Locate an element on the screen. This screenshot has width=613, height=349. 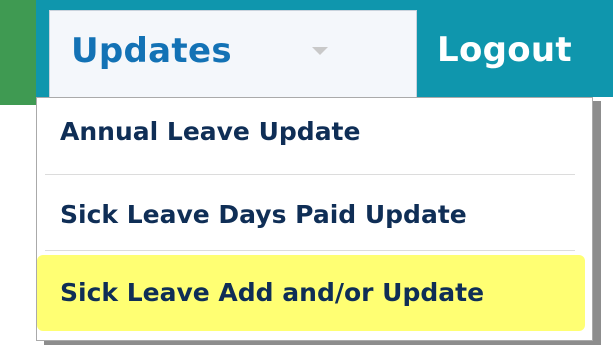
chevron-down-icon is located at coordinates (320, 51).